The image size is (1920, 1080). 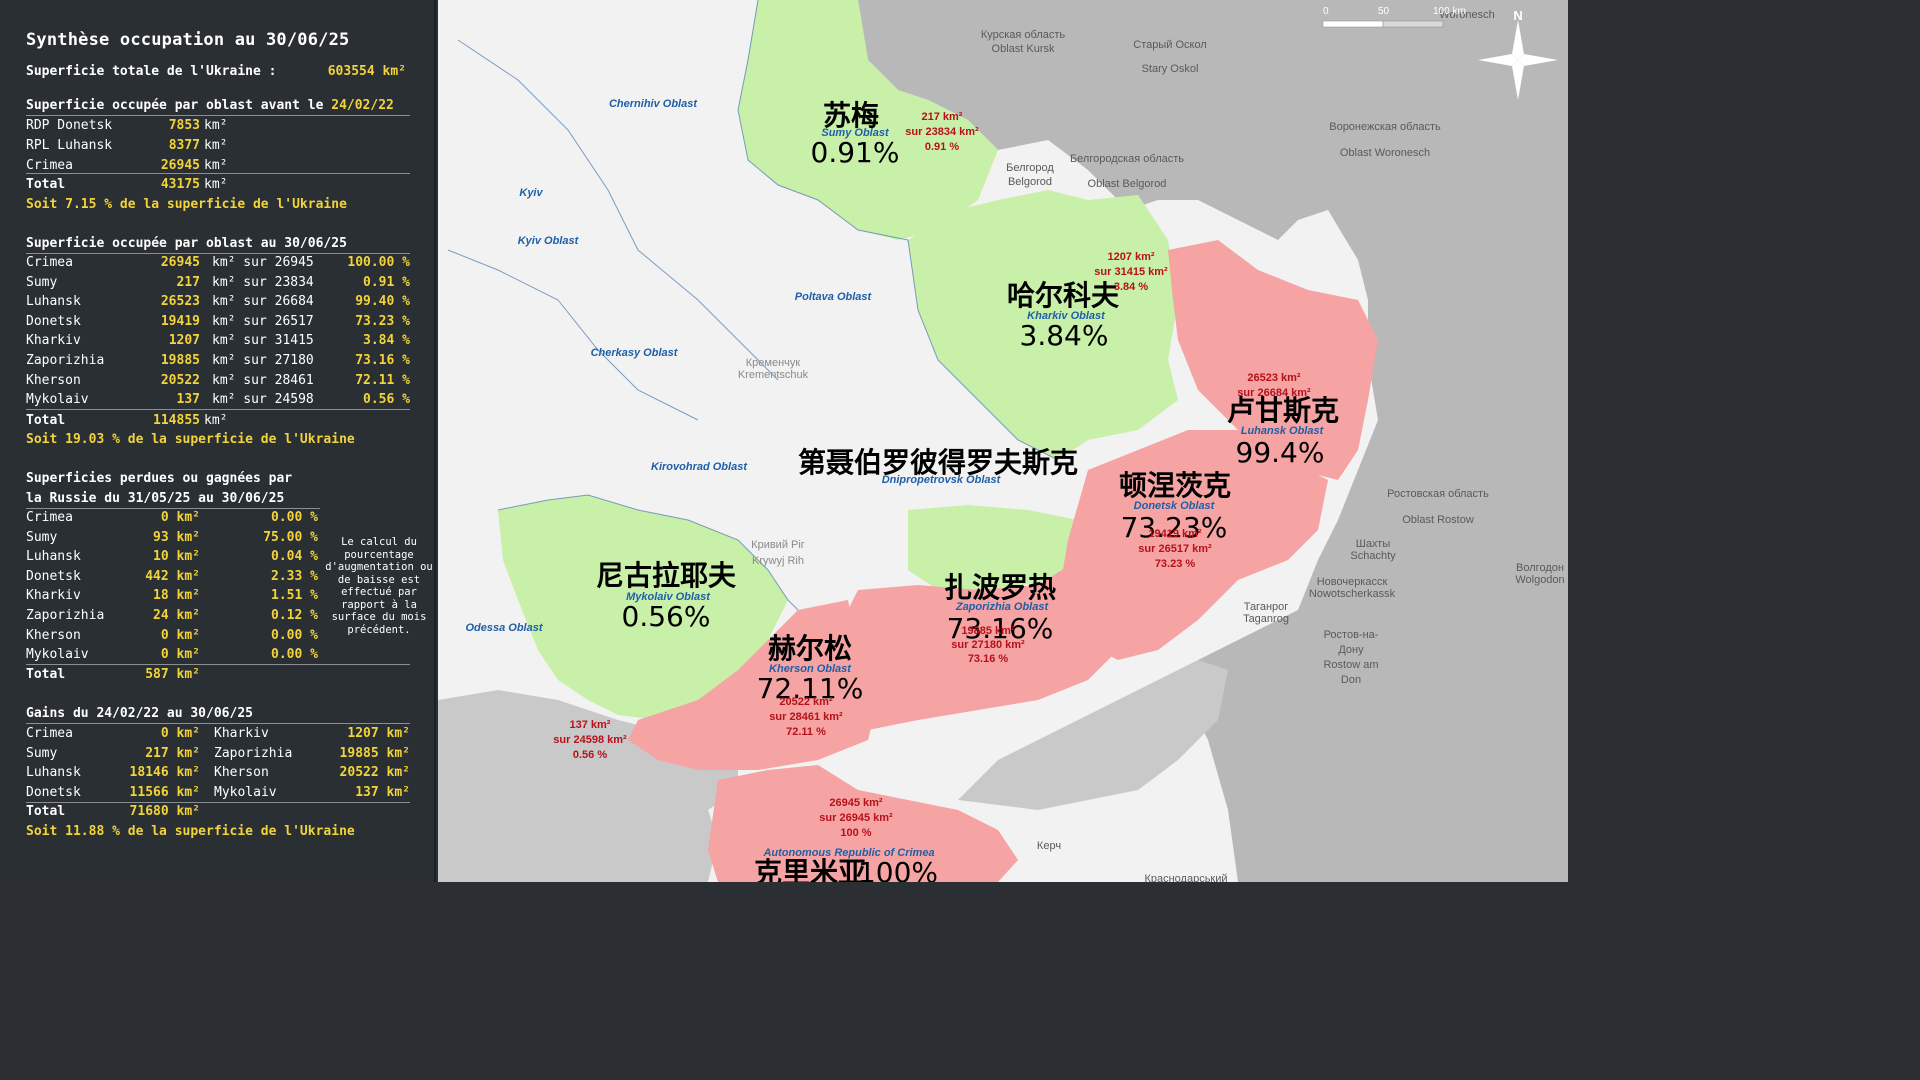 I want to click on change-row-value: 24 km², so click(x=176, y=615).